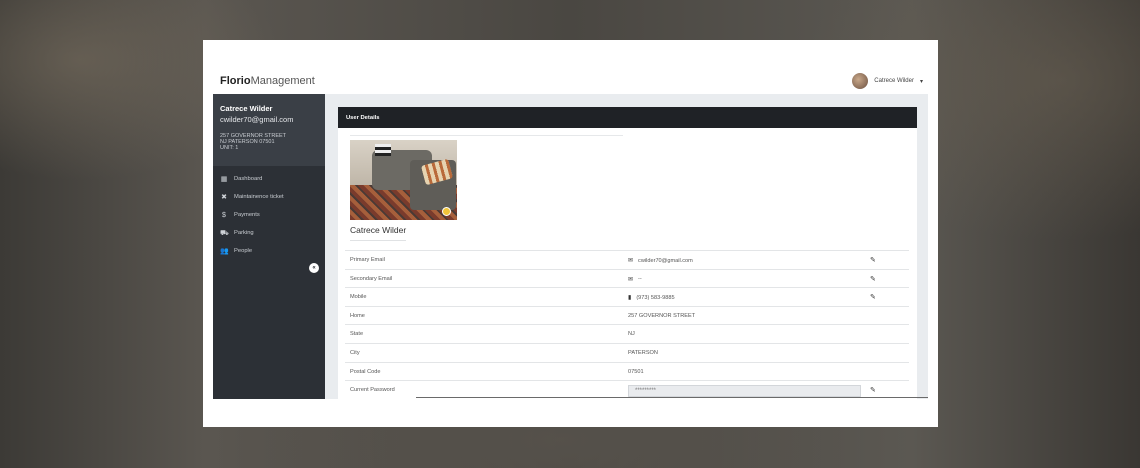 Image resolution: width=1140 pixels, height=468 pixels. What do you see at coordinates (446, 211) in the screenshot?
I see `edit-photo-icon` at bounding box center [446, 211].